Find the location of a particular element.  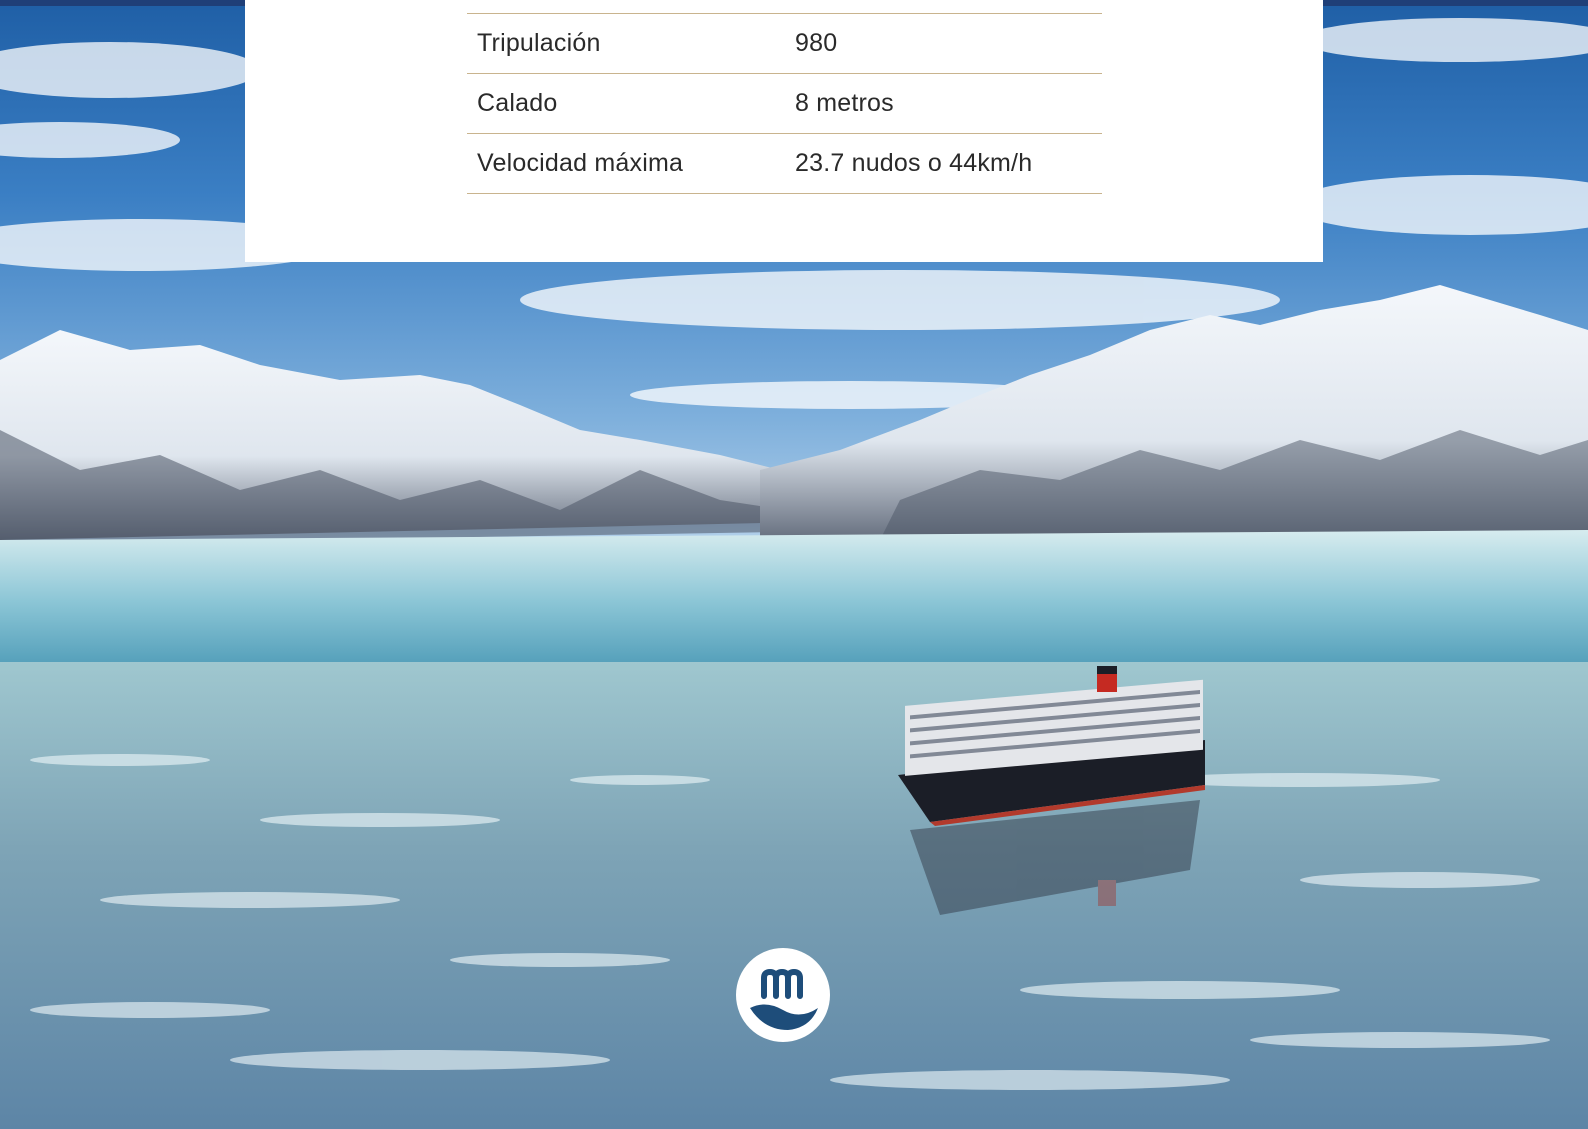

spec-value: 980 is located at coordinates (943, 43).